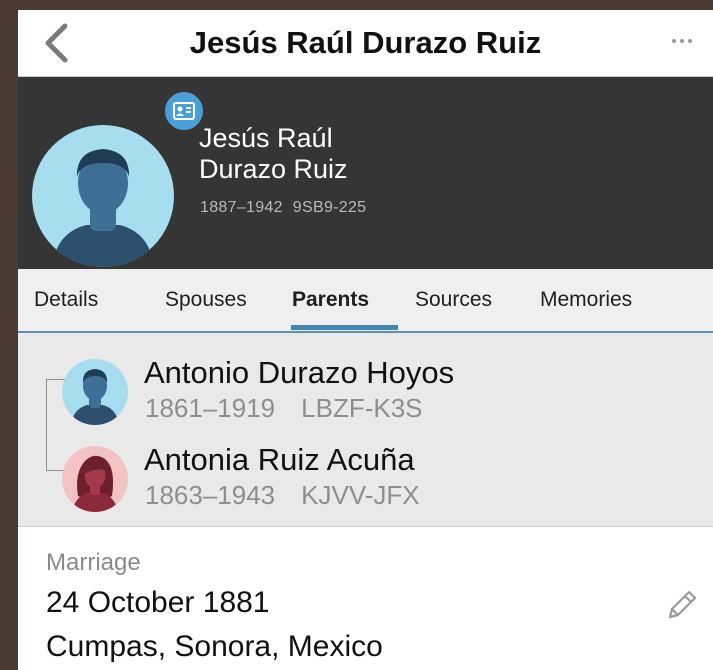 The width and height of the screenshot is (713, 670). Describe the element at coordinates (382, 478) in the screenshot. I see `parent-row-mother: Antonia Ruiz Acuña 1863–1943 KJVV-JFX` at that location.